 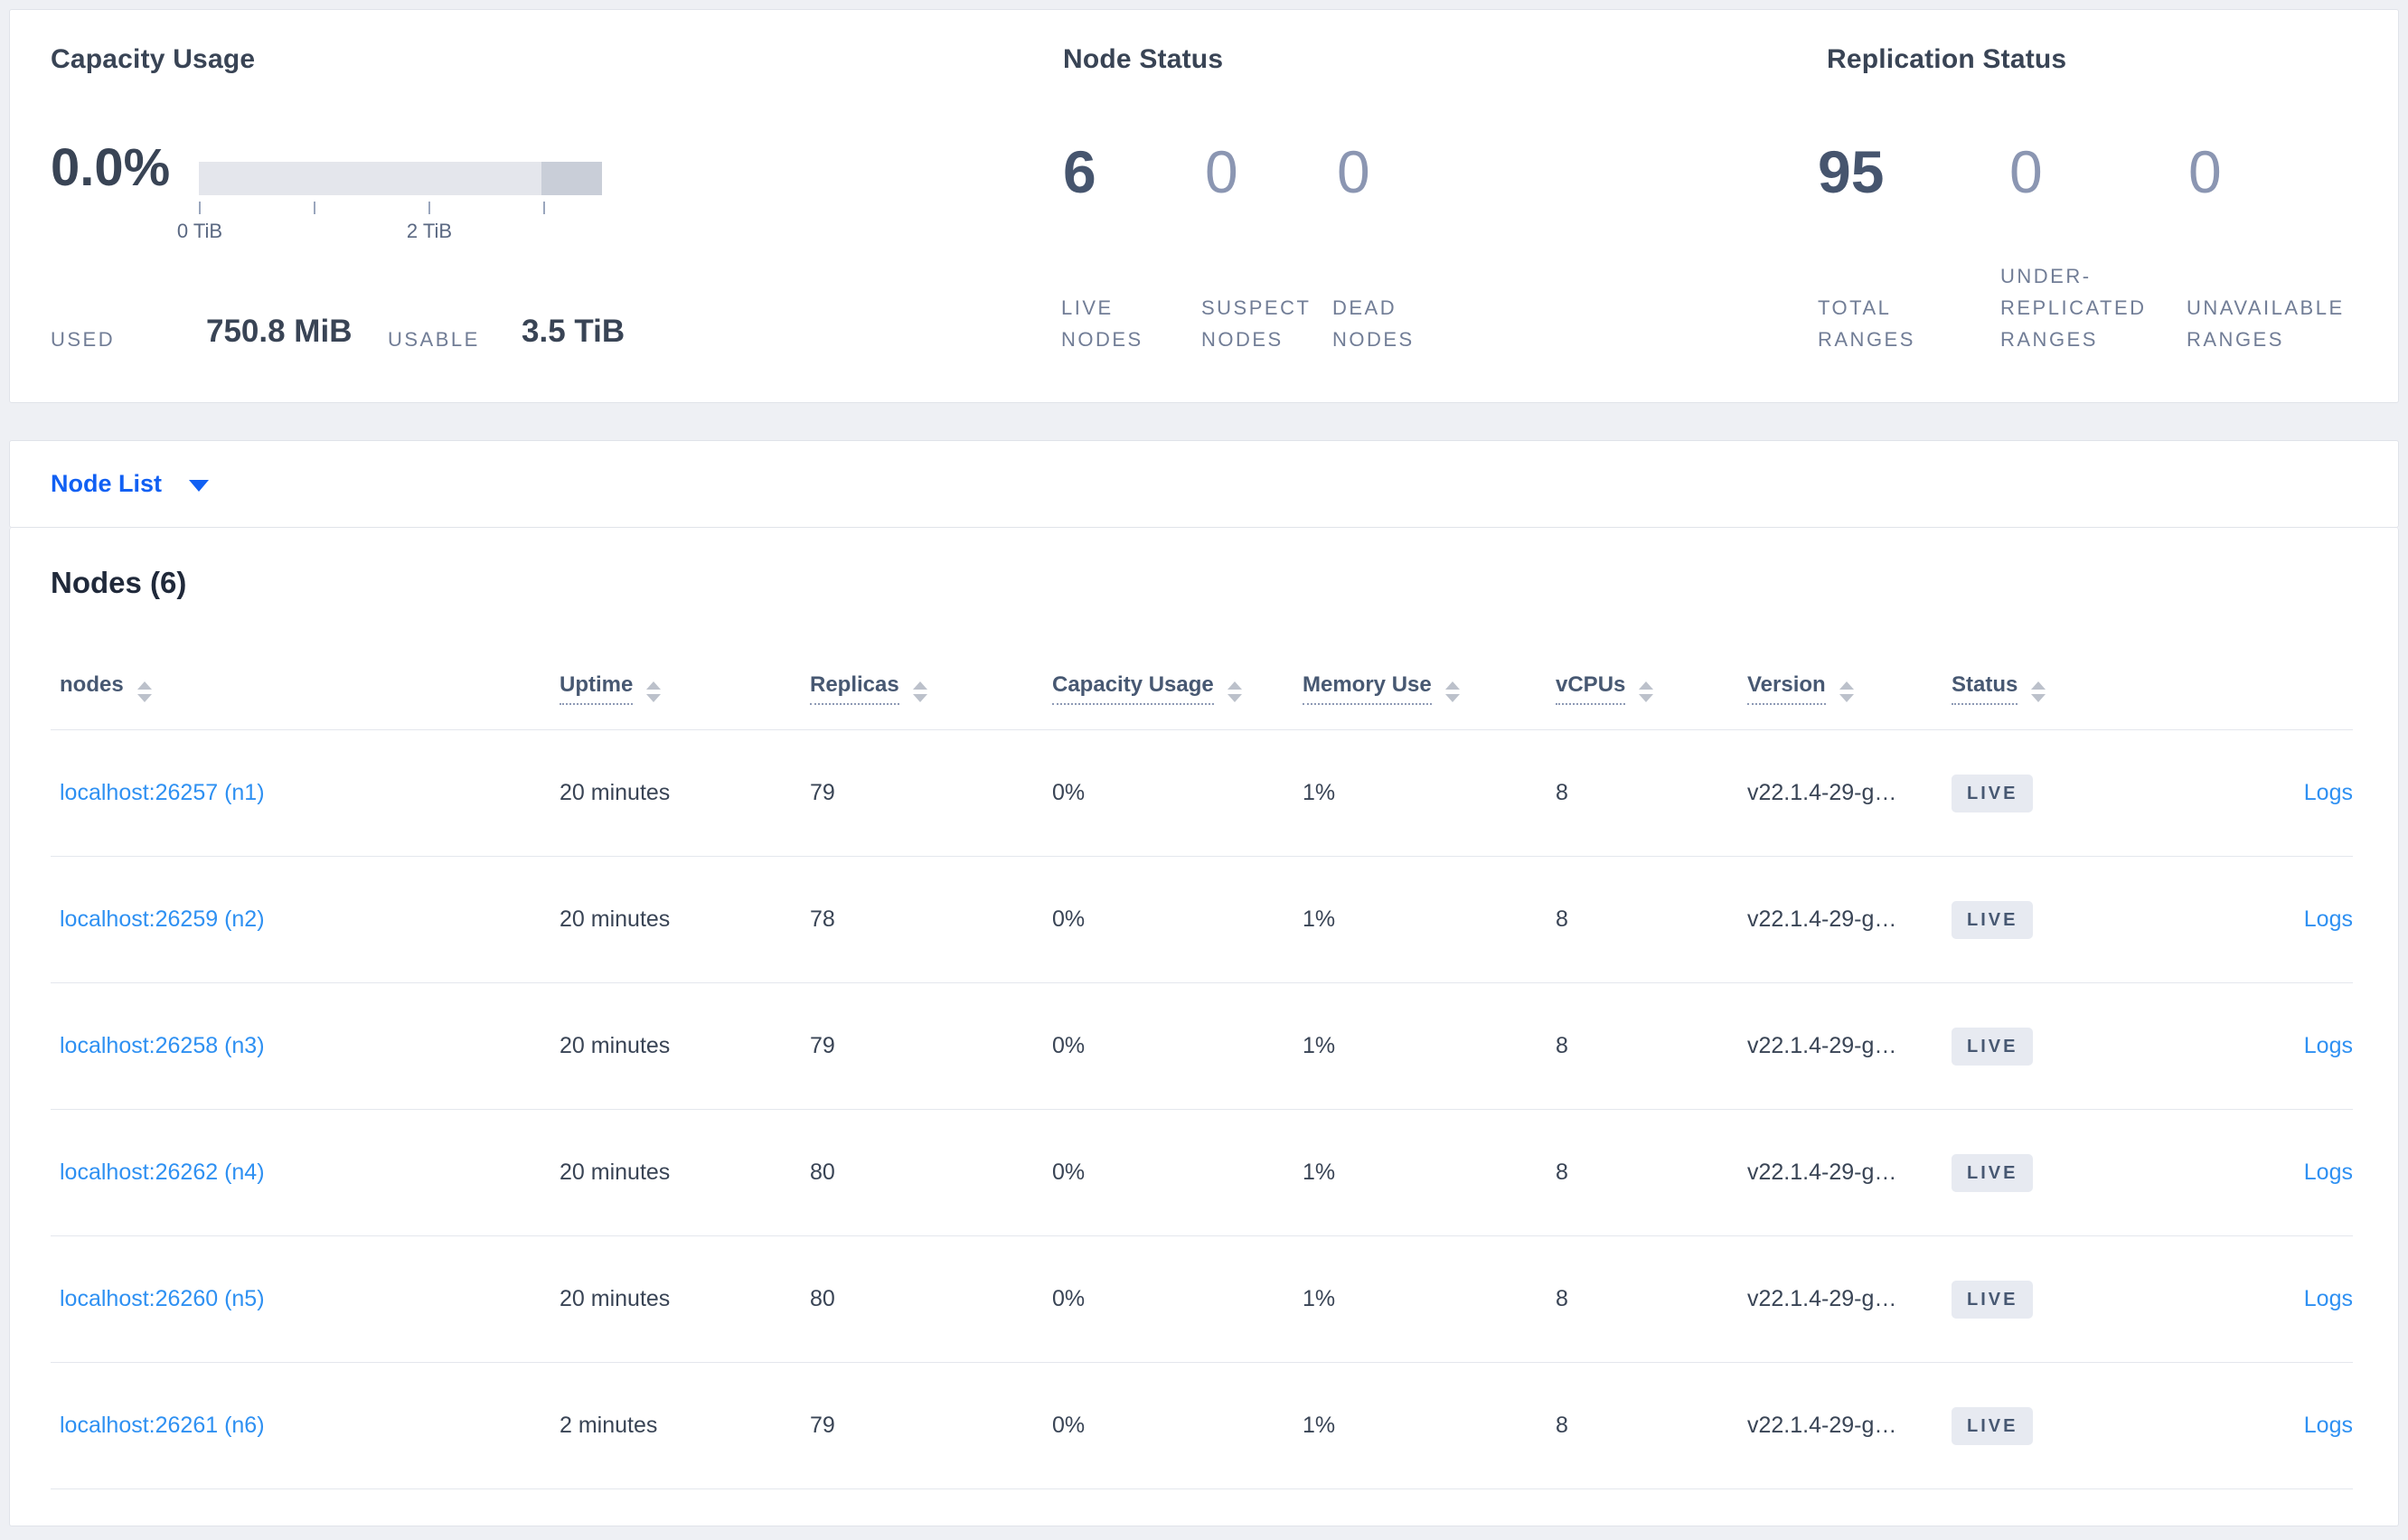 What do you see at coordinates (130, 484) in the screenshot?
I see `node-list-dropdown: Node List` at bounding box center [130, 484].